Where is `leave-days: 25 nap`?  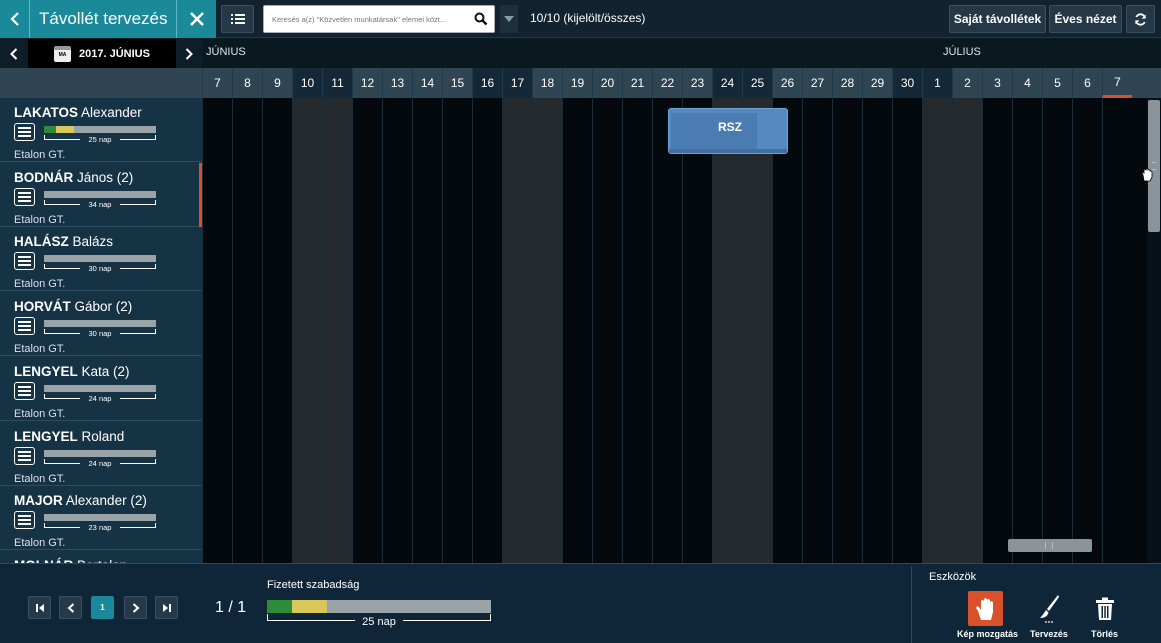
leave-days: 25 nap is located at coordinates (100, 139).